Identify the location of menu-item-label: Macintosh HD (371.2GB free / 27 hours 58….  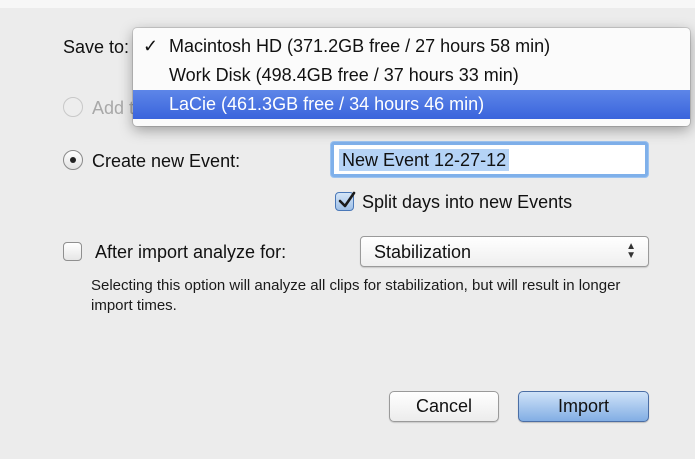
(360, 46).